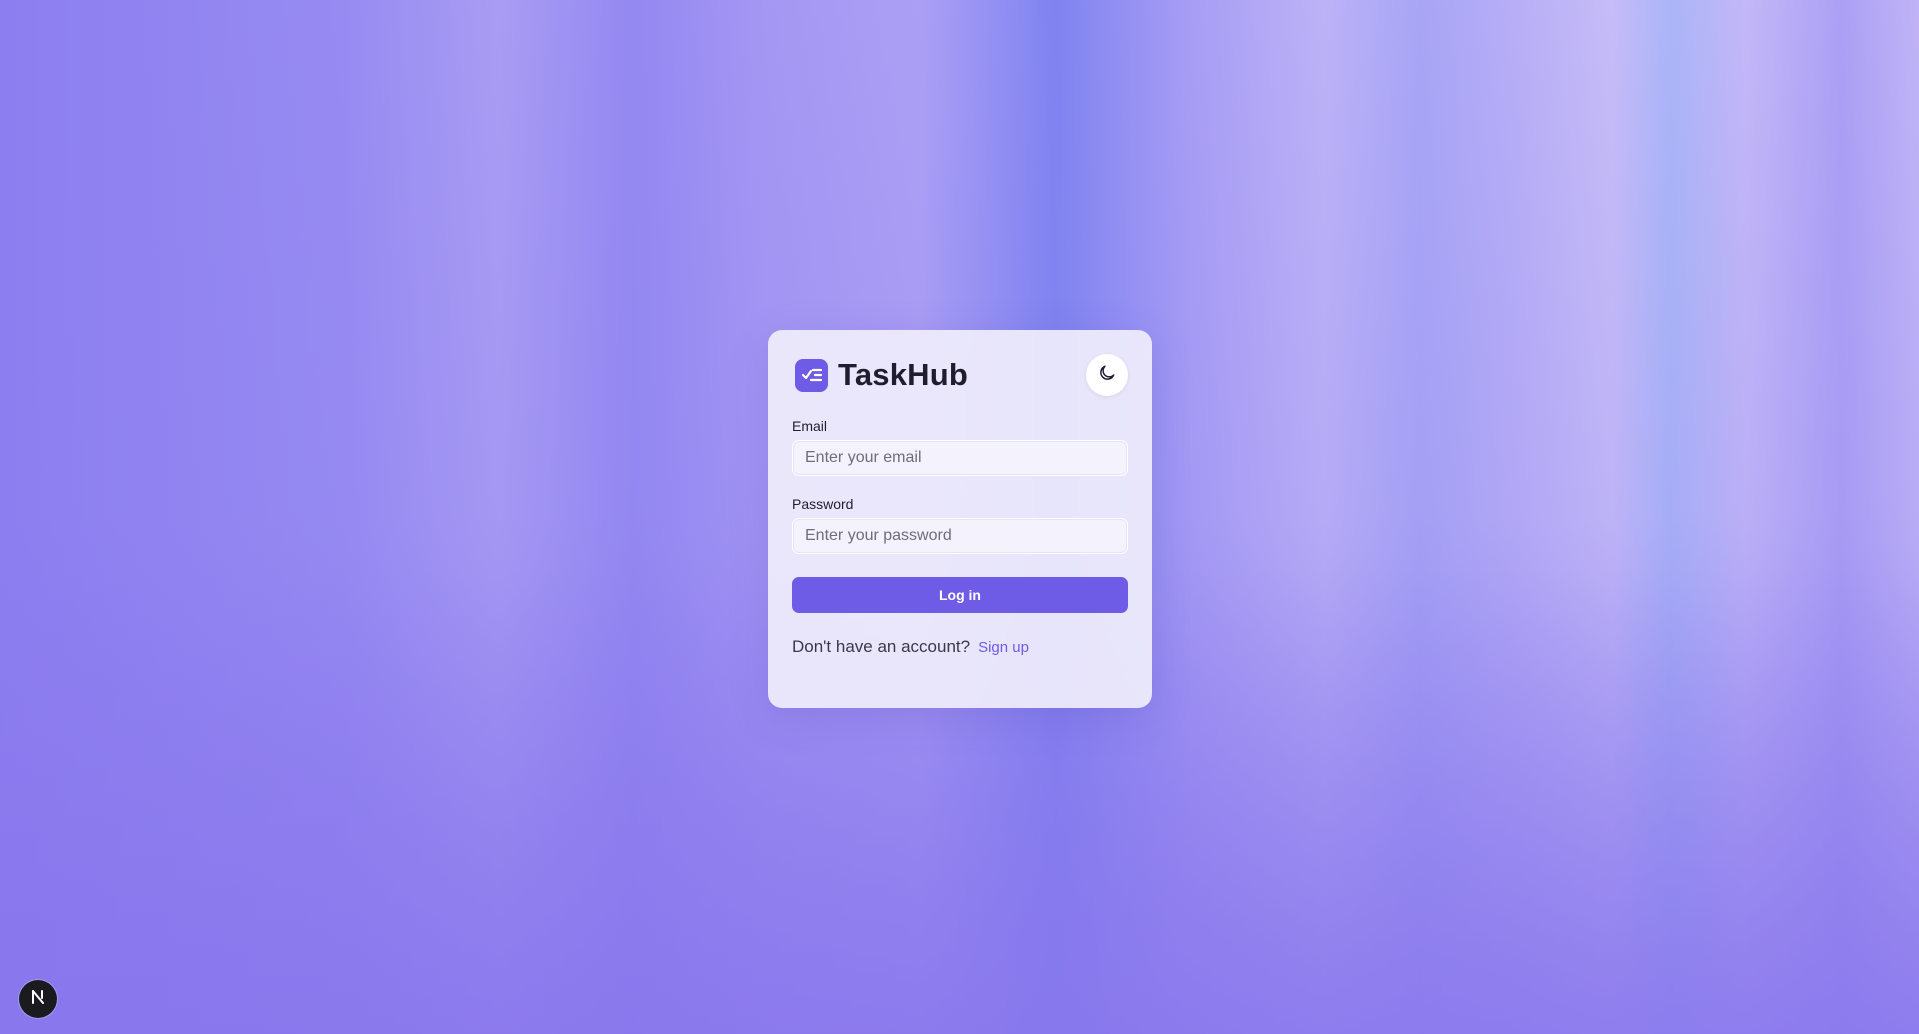 The height and width of the screenshot is (1034, 1919). What do you see at coordinates (810, 426) in the screenshot?
I see `email-label: Email` at bounding box center [810, 426].